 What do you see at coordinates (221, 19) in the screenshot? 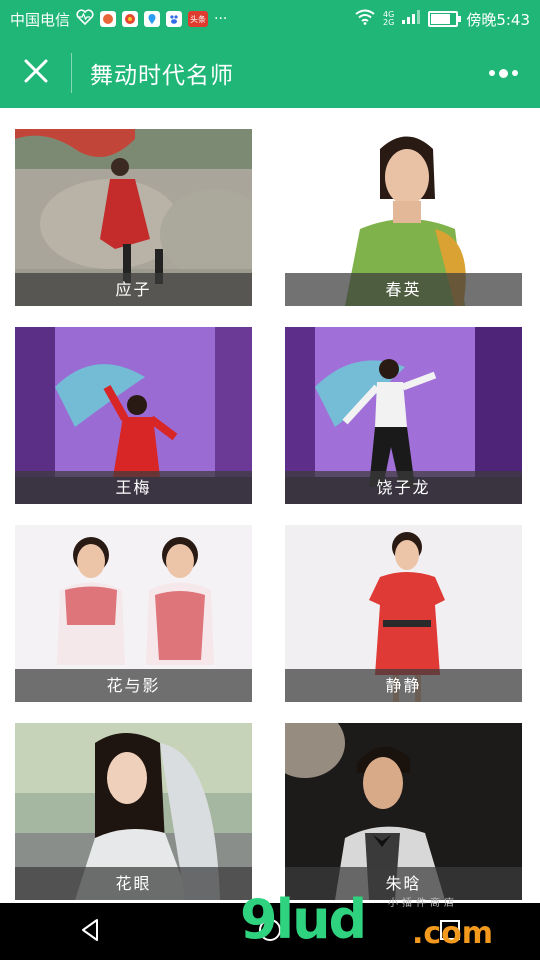
I see `more-notifications: ···` at bounding box center [221, 19].